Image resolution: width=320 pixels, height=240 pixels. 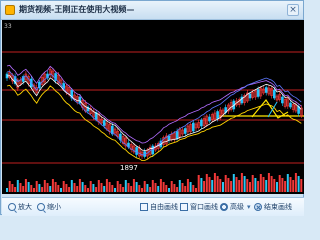 I want to click on zoom-in-icon, so click(x=12, y=207).